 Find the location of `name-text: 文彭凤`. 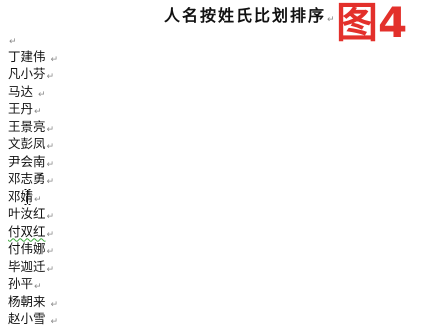

name-text: 文彭凤 is located at coordinates (27, 143).